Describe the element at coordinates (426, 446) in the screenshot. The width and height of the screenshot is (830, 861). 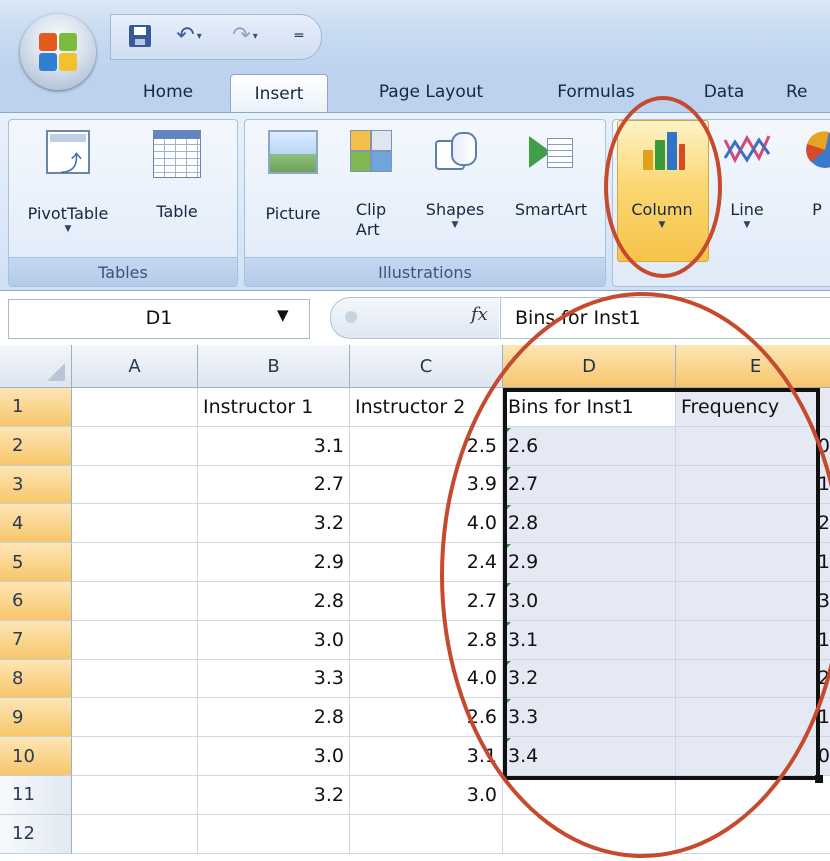
I see `cell-c2: 2.5` at that location.